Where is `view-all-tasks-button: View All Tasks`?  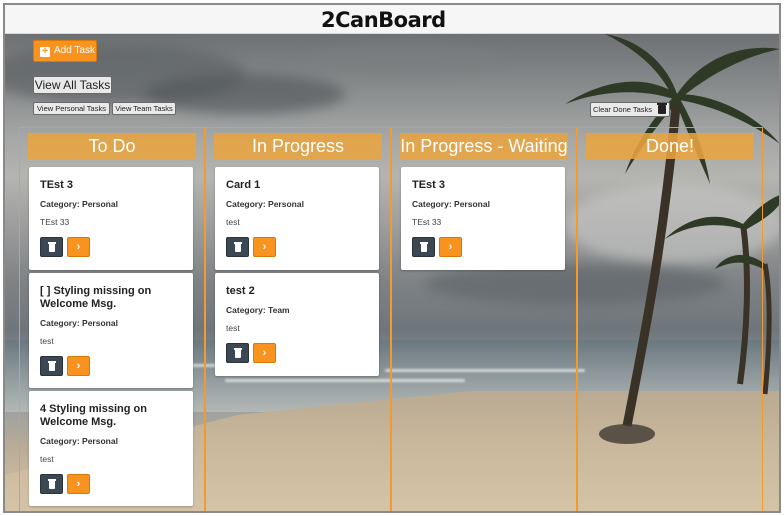 view-all-tasks-button: View All Tasks is located at coordinates (72, 85).